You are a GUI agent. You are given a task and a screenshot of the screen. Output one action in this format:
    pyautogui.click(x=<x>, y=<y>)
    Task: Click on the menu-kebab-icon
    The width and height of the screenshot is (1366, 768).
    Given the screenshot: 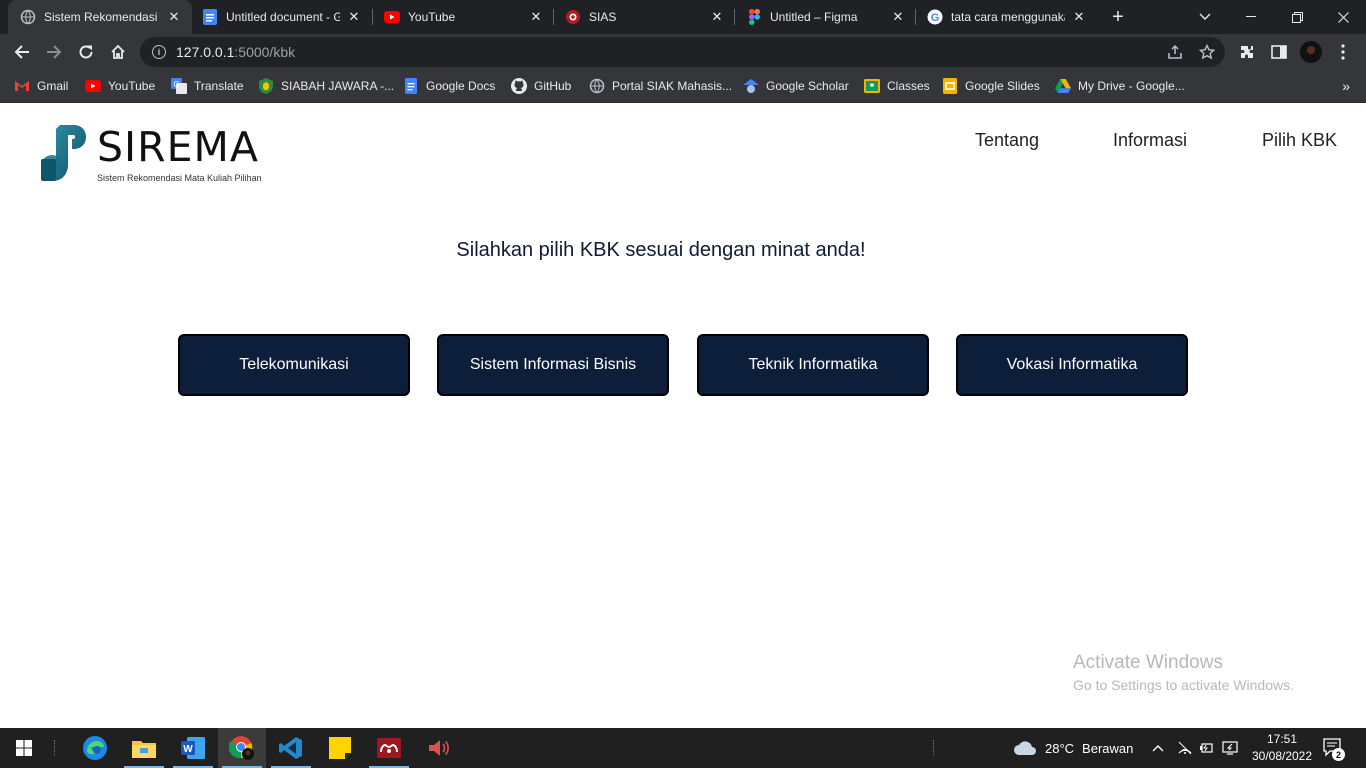 What is the action you would take?
    pyautogui.click(x=1343, y=52)
    